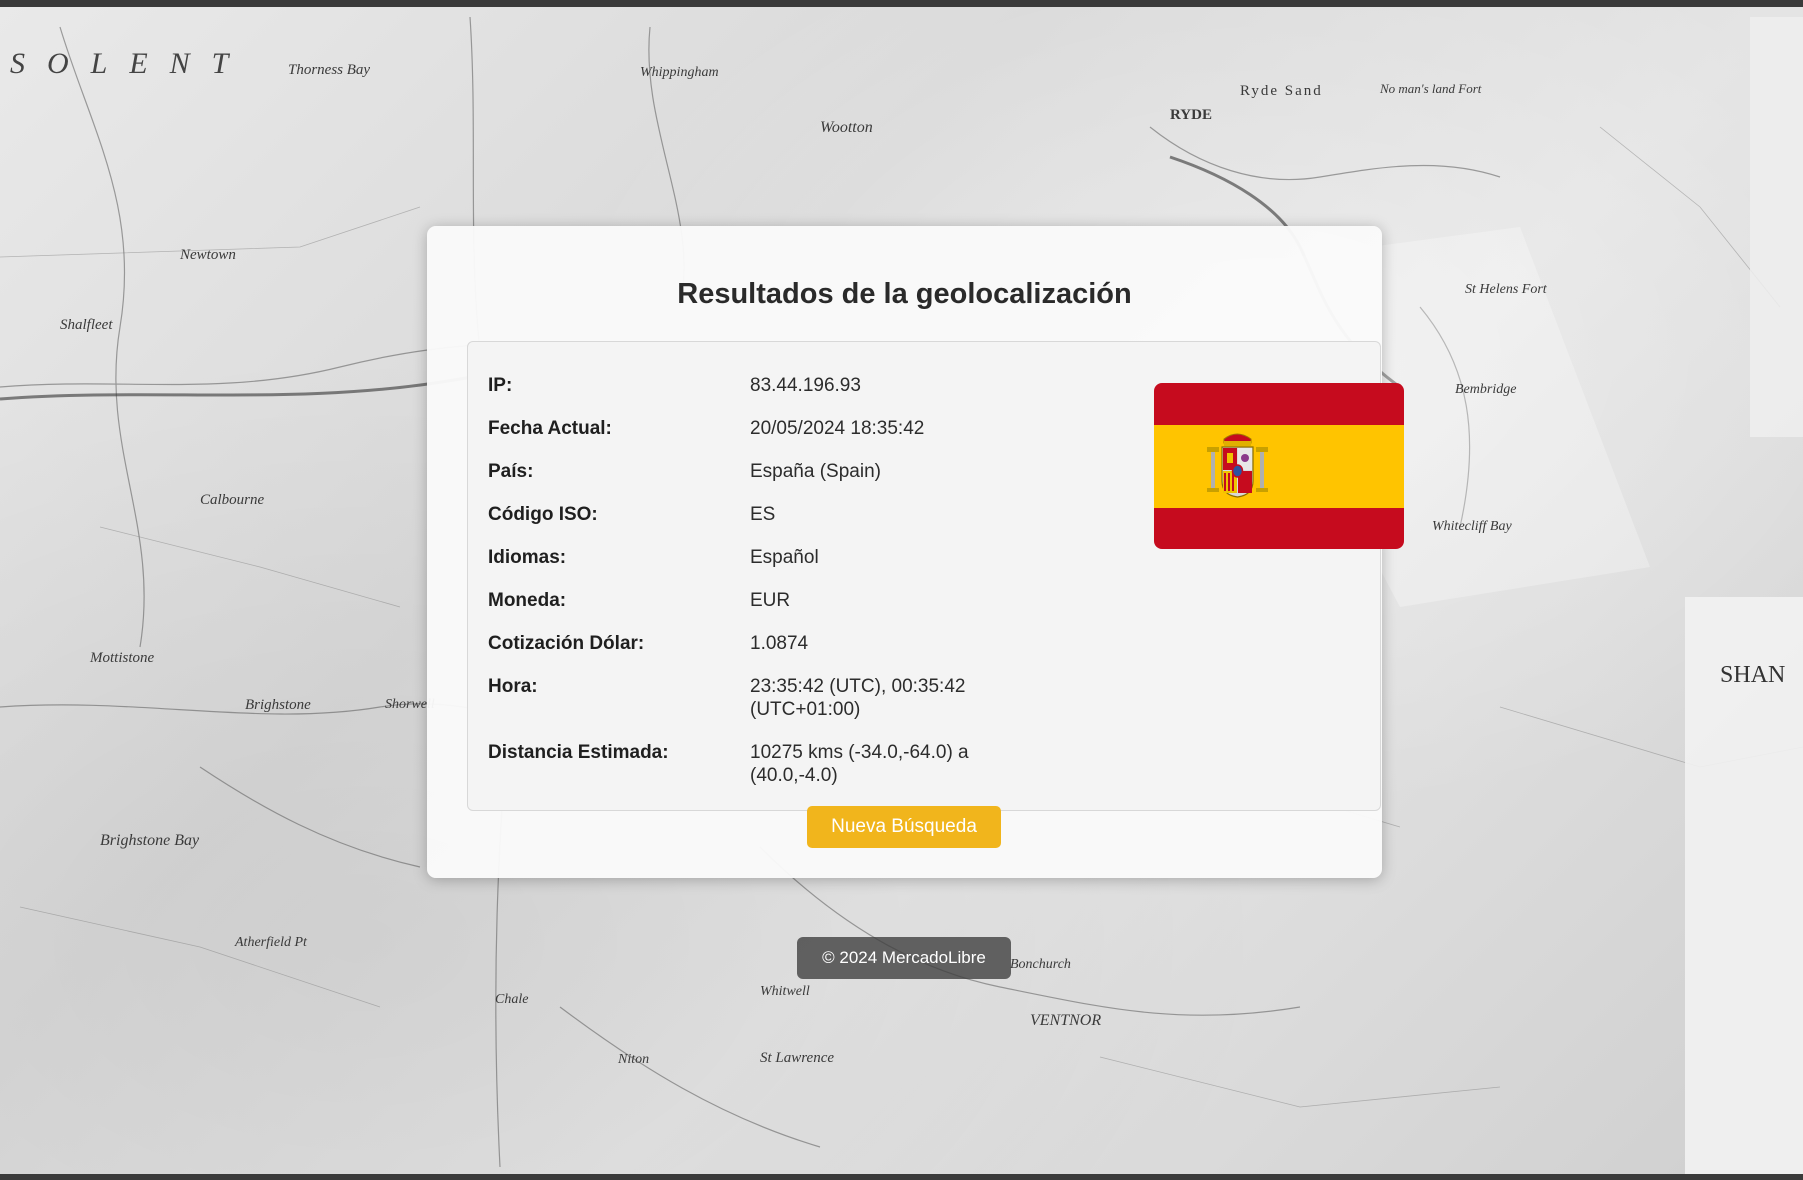 The height and width of the screenshot is (1180, 1803). Describe the element at coordinates (904, 958) in the screenshot. I see `footer: © 2024 MercadoLibre` at that location.